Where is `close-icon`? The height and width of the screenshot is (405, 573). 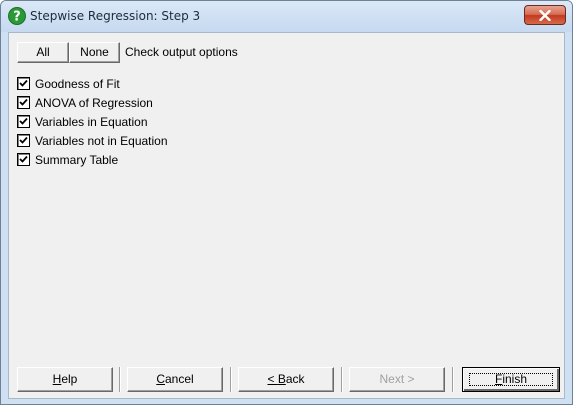 close-icon is located at coordinates (545, 15).